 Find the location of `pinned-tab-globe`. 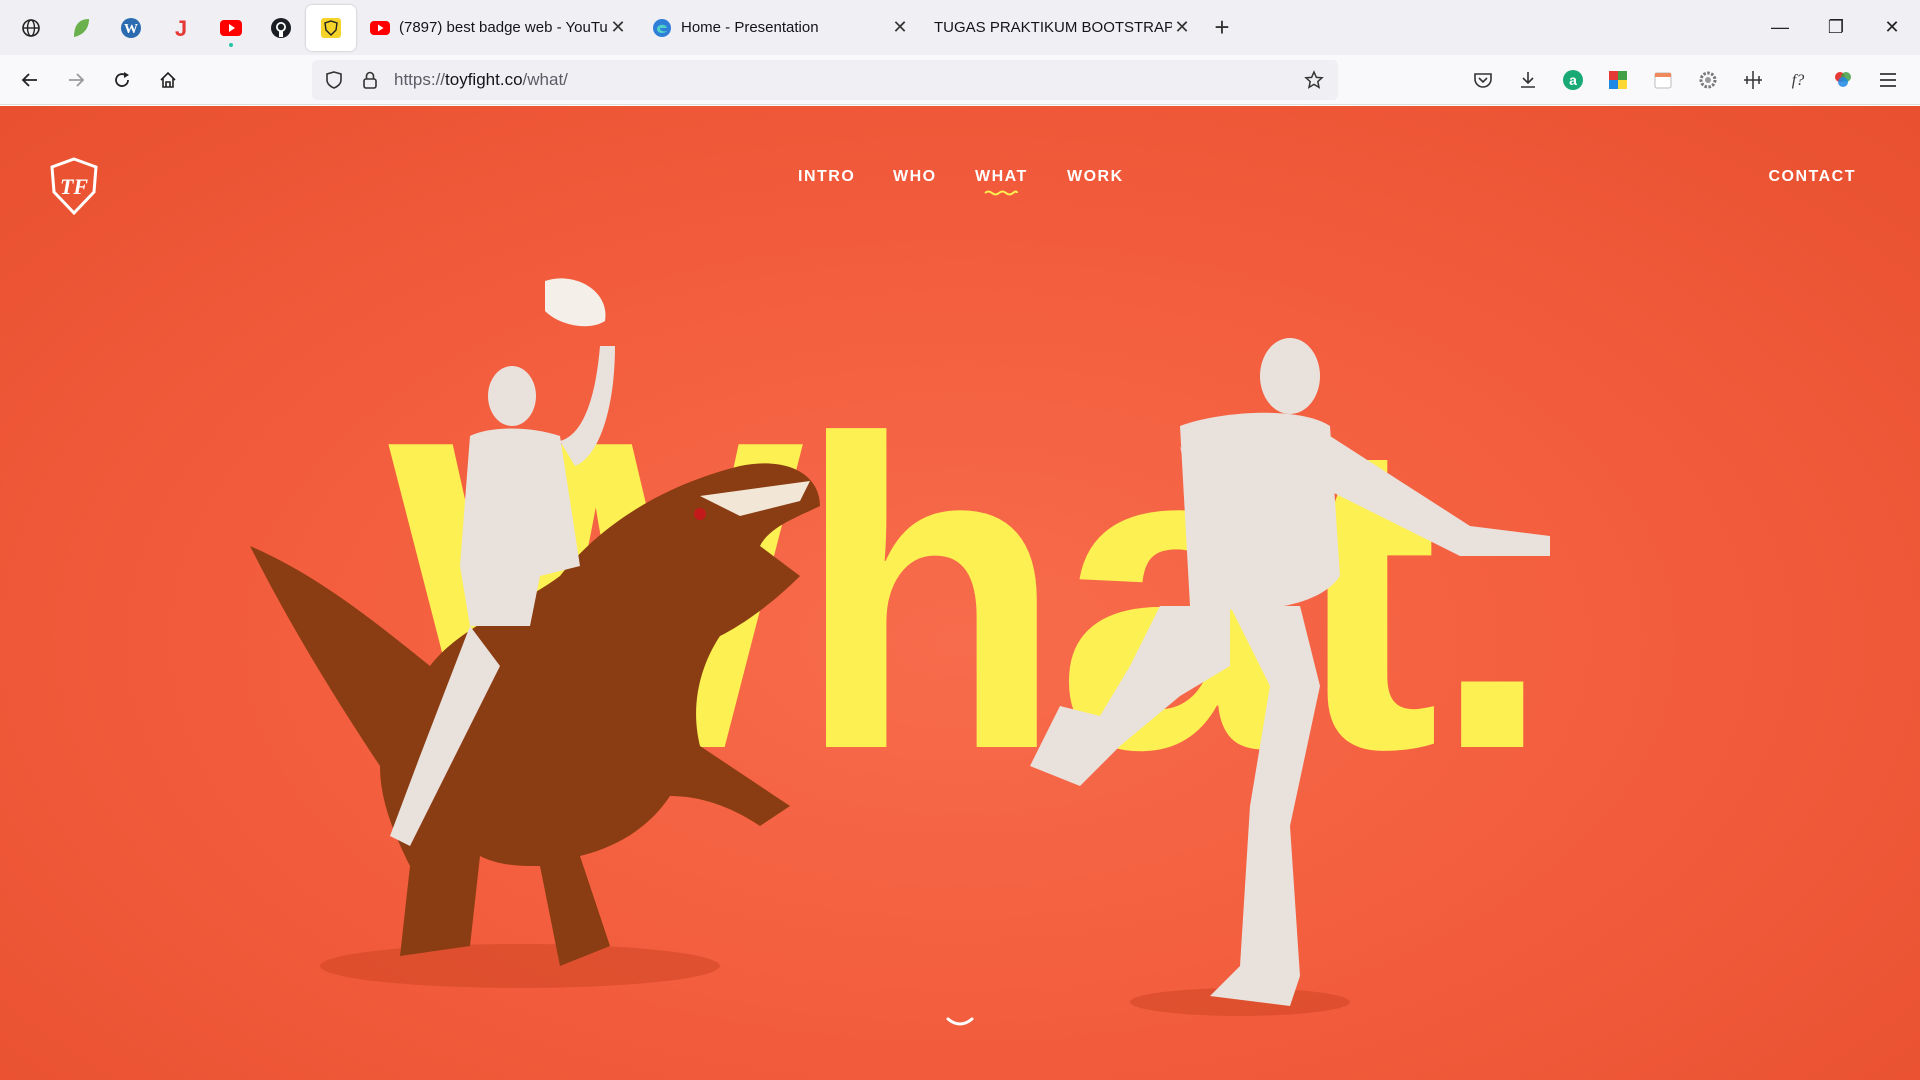

pinned-tab-globe is located at coordinates (31, 28).